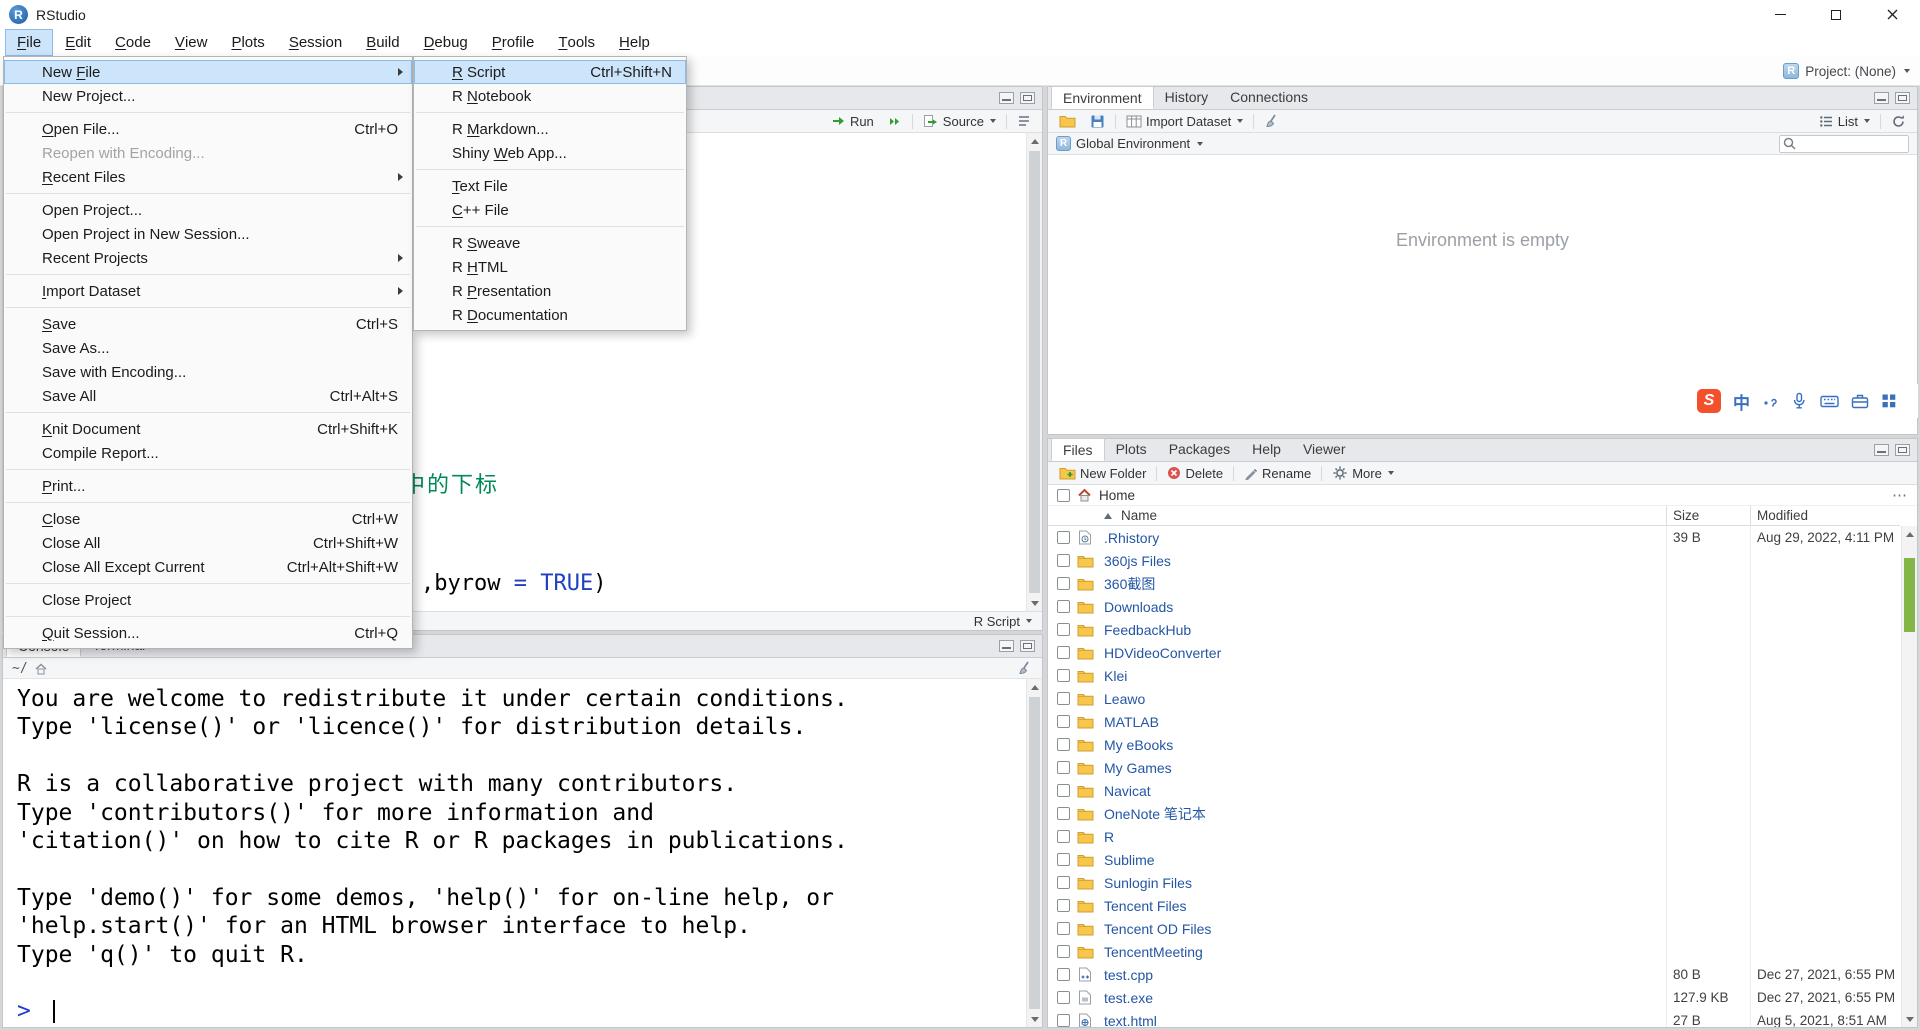 The height and width of the screenshot is (1030, 1920). What do you see at coordinates (1131, 538) in the screenshot?
I see `file-name-link: .Rhistory` at bounding box center [1131, 538].